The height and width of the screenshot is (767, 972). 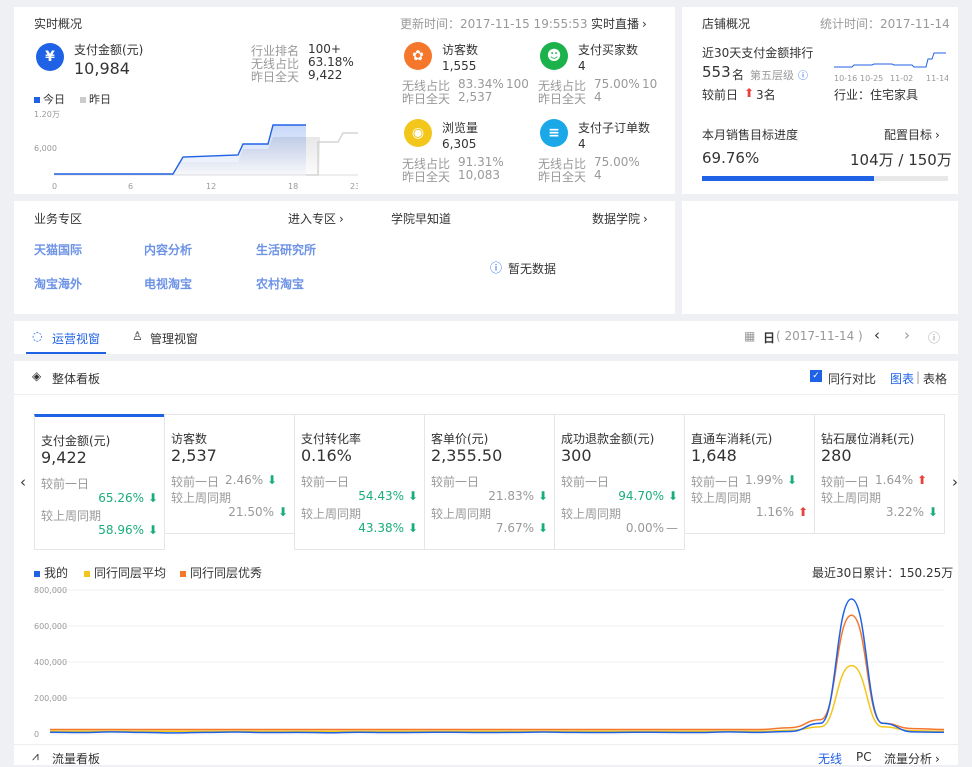 I want to click on legend-avg: 同行同层平均, so click(x=125, y=572).